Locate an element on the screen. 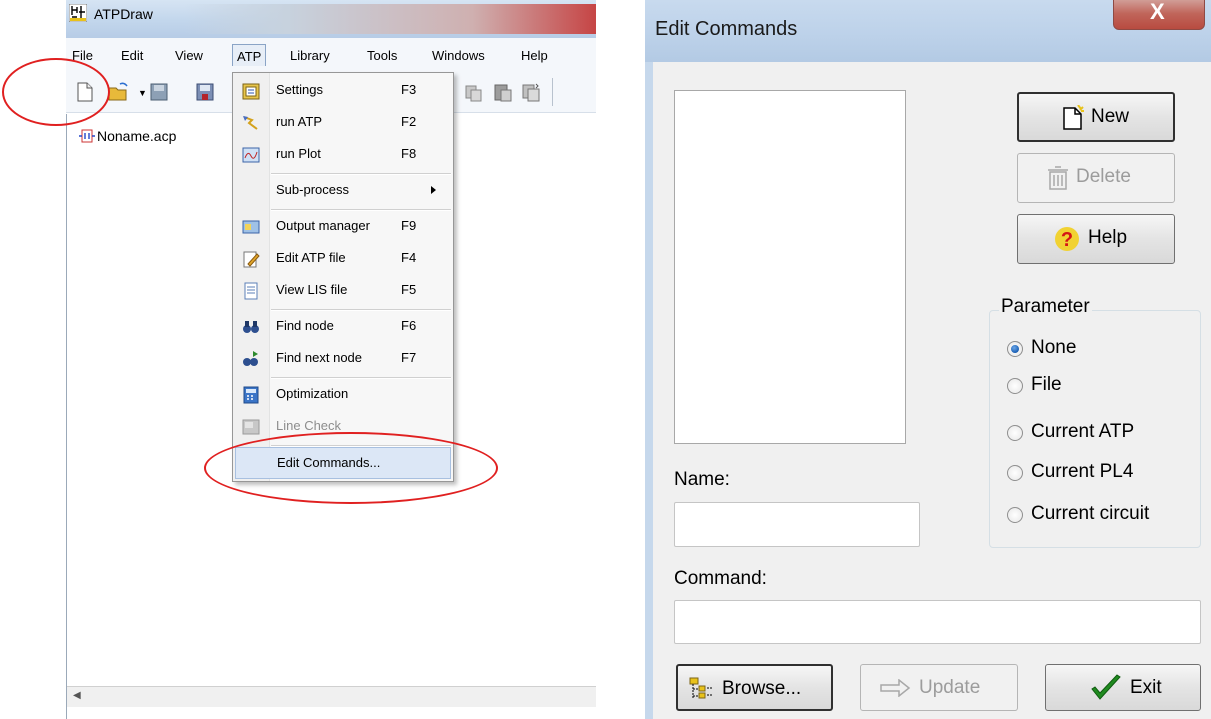 The image size is (1211, 719). delete-button: Delete is located at coordinates (1096, 178).